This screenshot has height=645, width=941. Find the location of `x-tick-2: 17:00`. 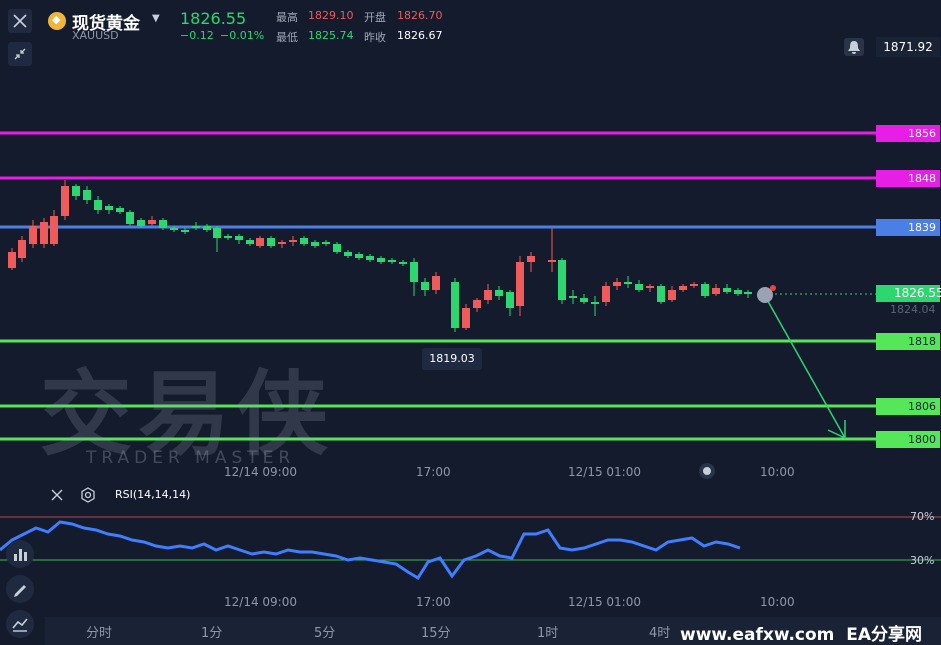

x-tick-2: 17:00 is located at coordinates (433, 472).